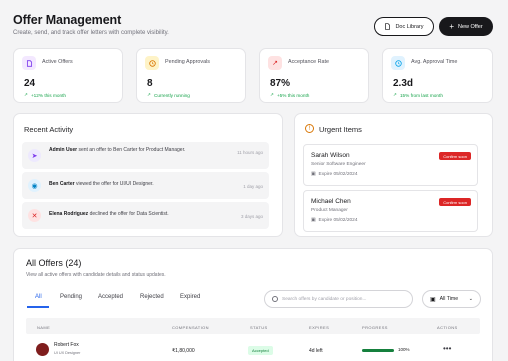  I want to click on recent-activity-title: Recent Activity, so click(49, 129).